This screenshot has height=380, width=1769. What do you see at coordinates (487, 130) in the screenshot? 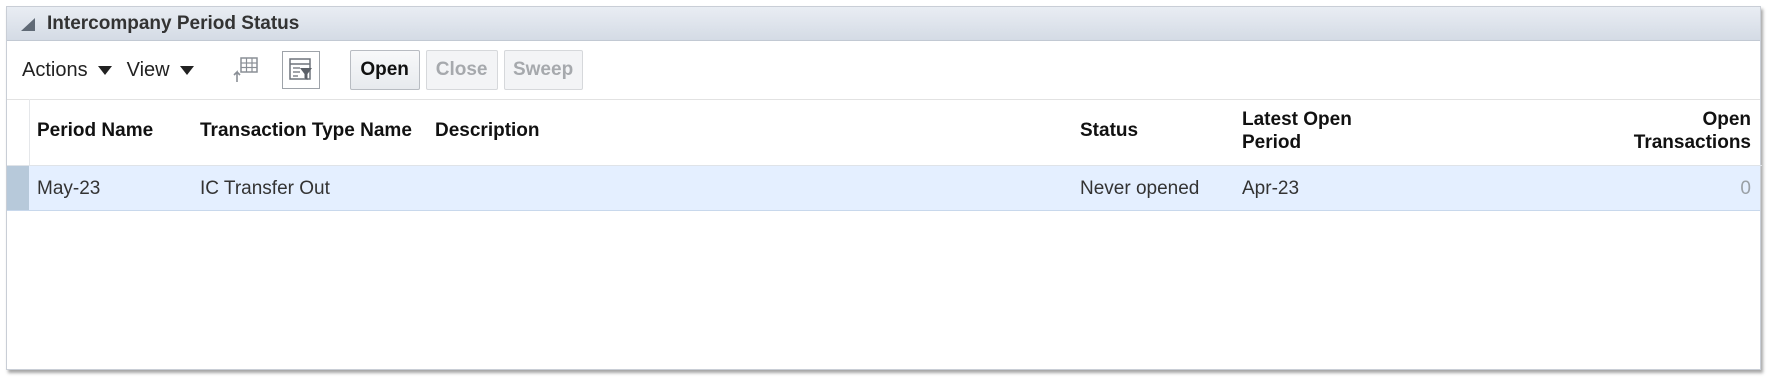
I see `column-header-description: Description` at bounding box center [487, 130].